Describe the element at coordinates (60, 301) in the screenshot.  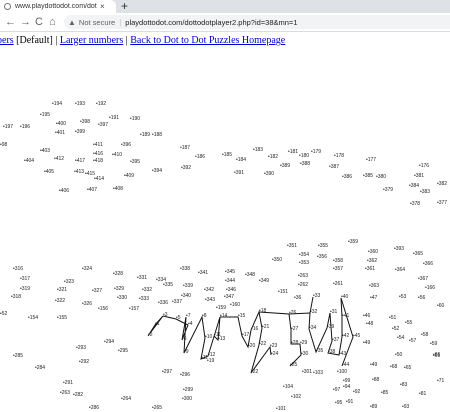
I see `dot-number: •322` at that location.